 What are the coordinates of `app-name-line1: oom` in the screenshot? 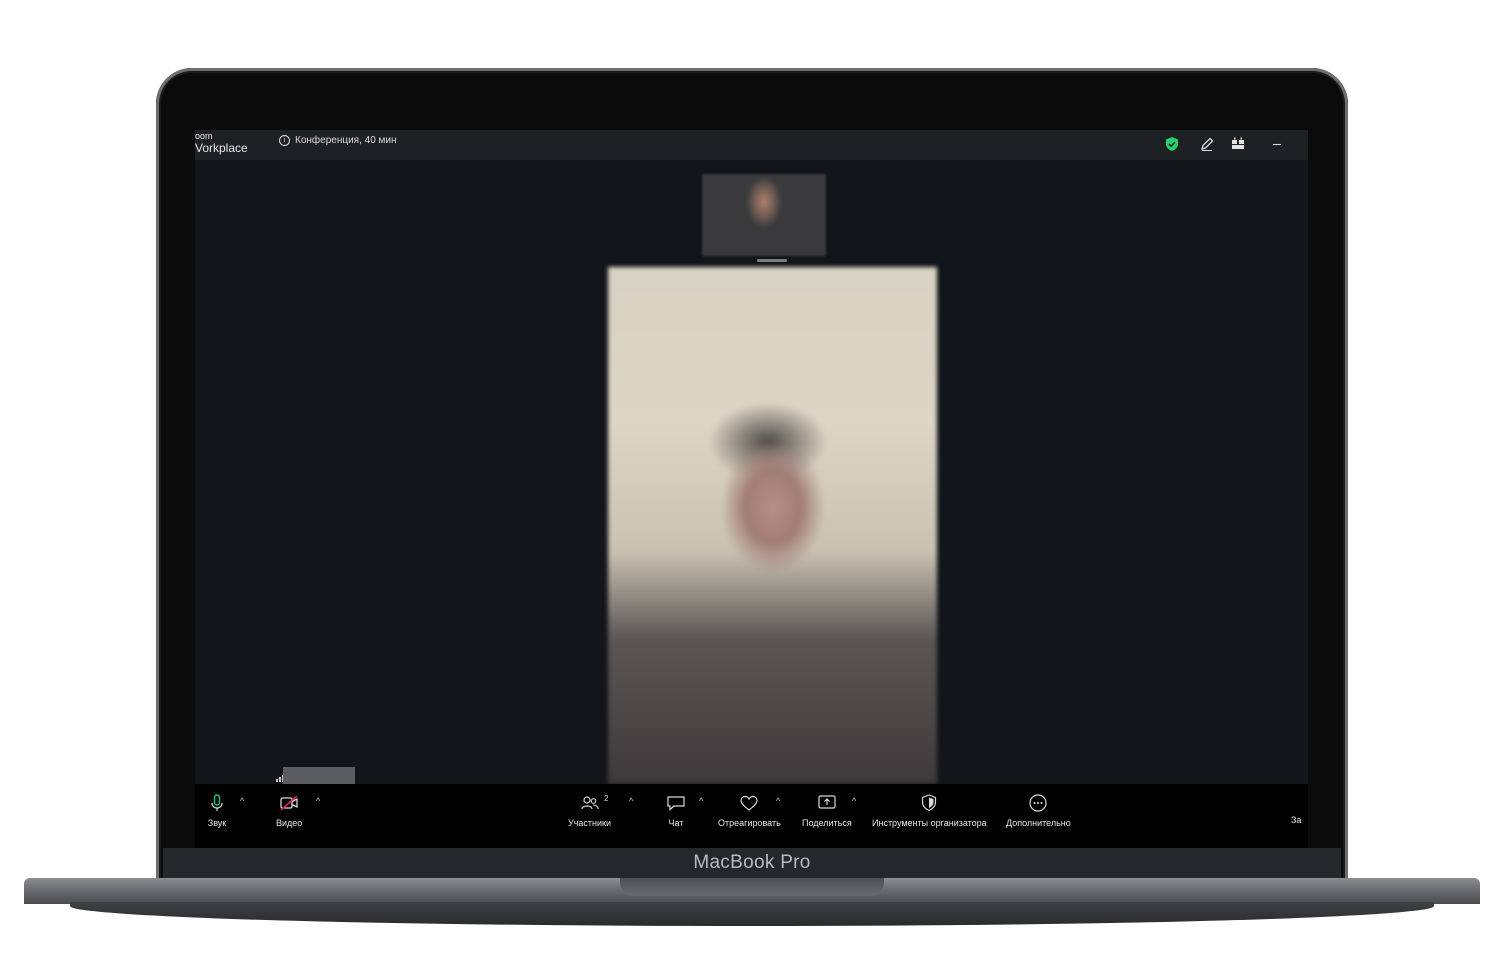 It's located at (204, 136).